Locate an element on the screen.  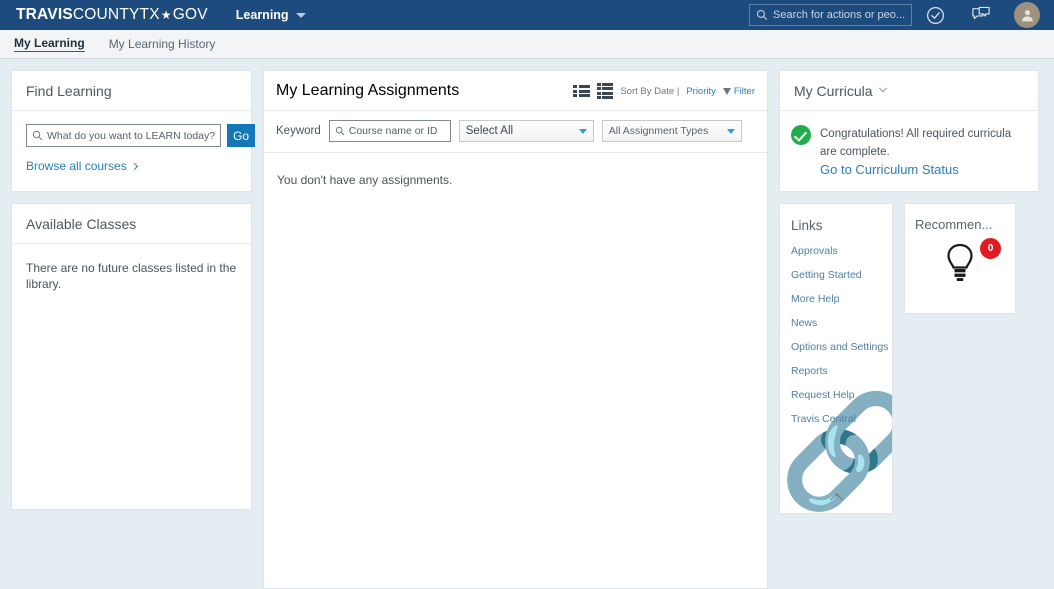
assignment-types-dropdown: All Assignment Types is located at coordinates (671, 131).